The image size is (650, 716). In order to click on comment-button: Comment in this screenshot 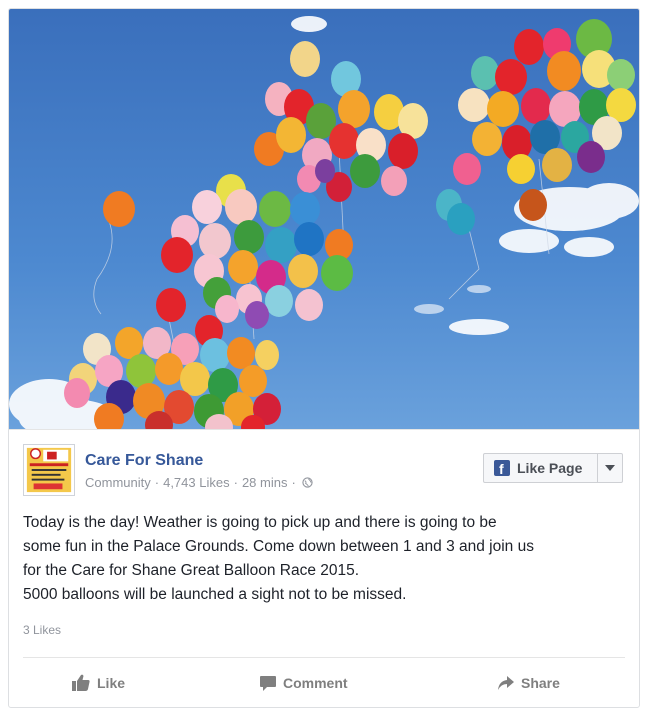, I will do `click(303, 683)`.